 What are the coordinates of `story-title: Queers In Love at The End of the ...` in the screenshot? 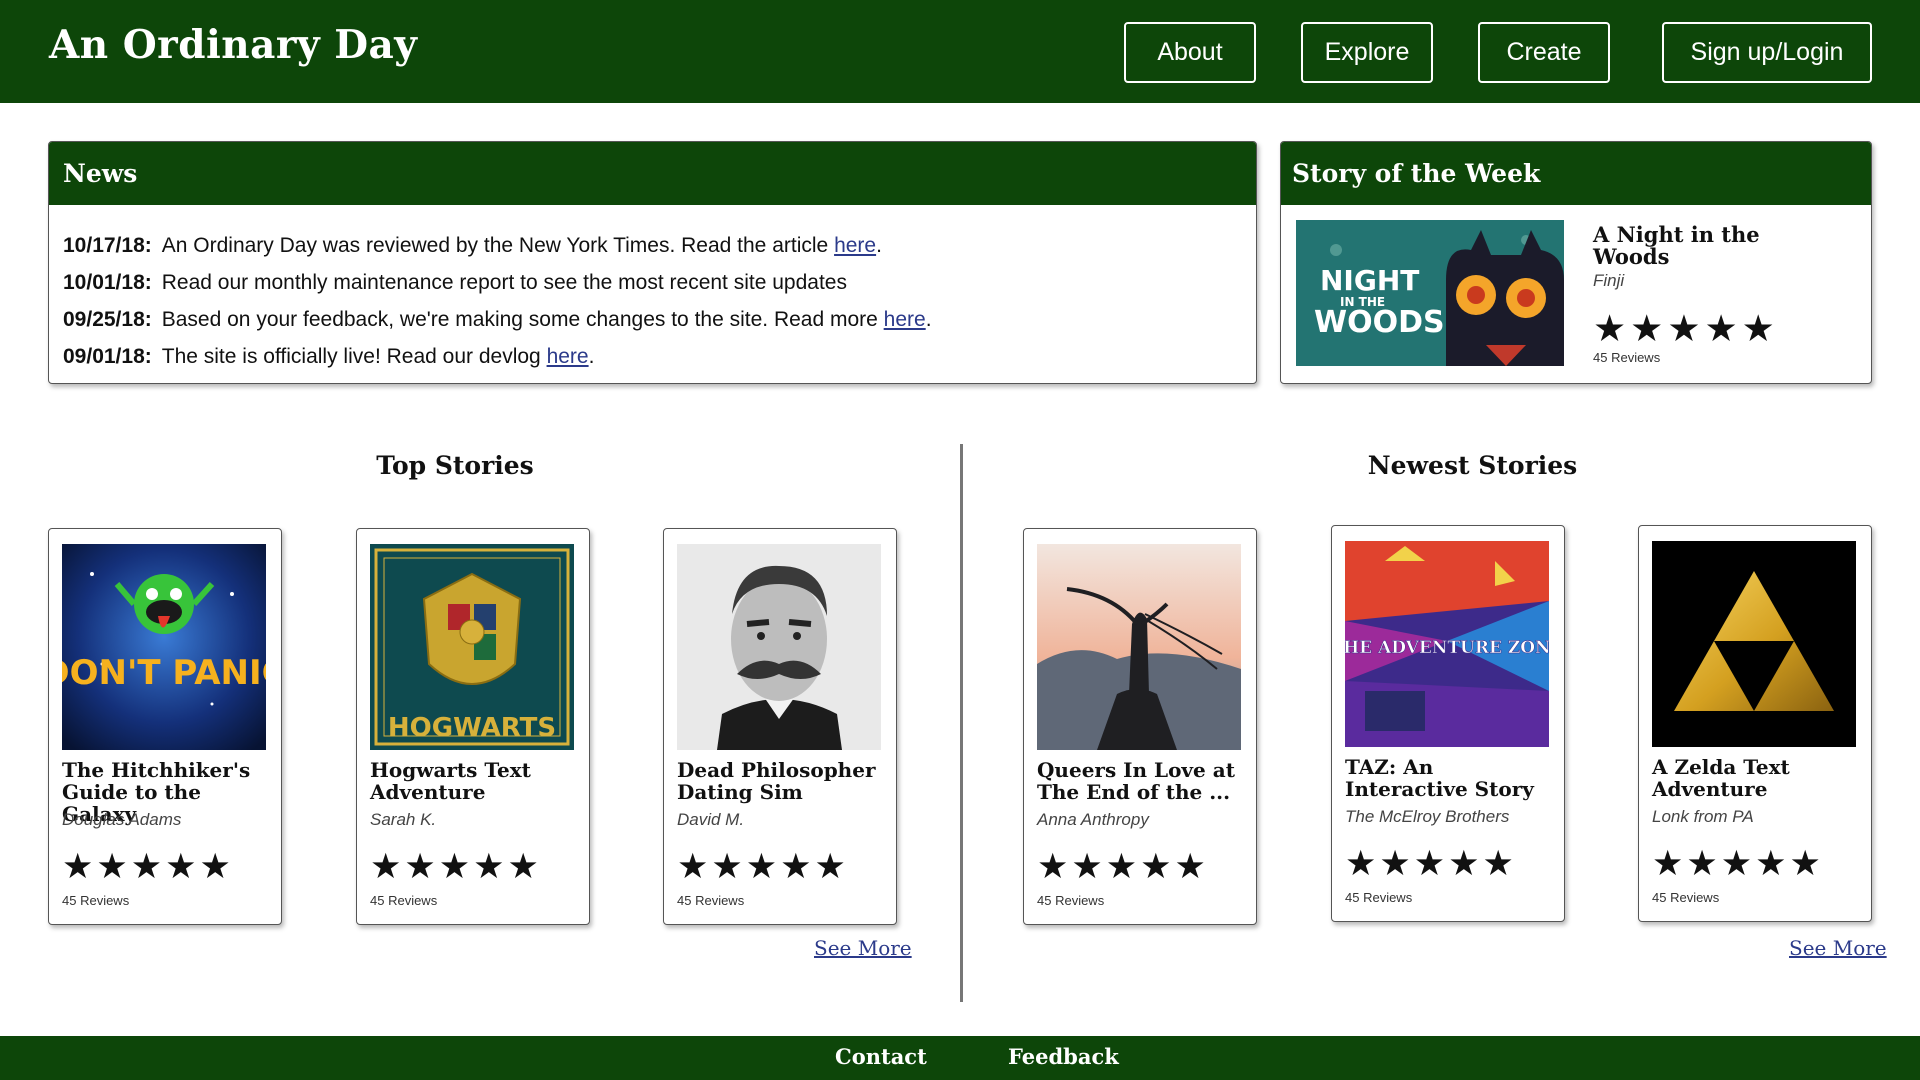 It's located at (1144, 781).